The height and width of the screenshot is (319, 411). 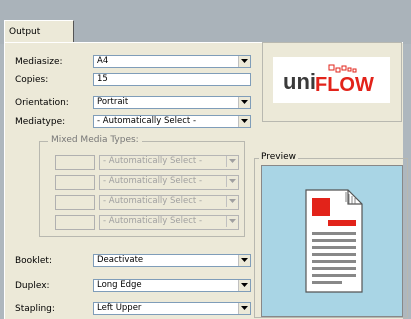 What do you see at coordinates (32, 80) in the screenshot?
I see `copies-label: Copies:` at bounding box center [32, 80].